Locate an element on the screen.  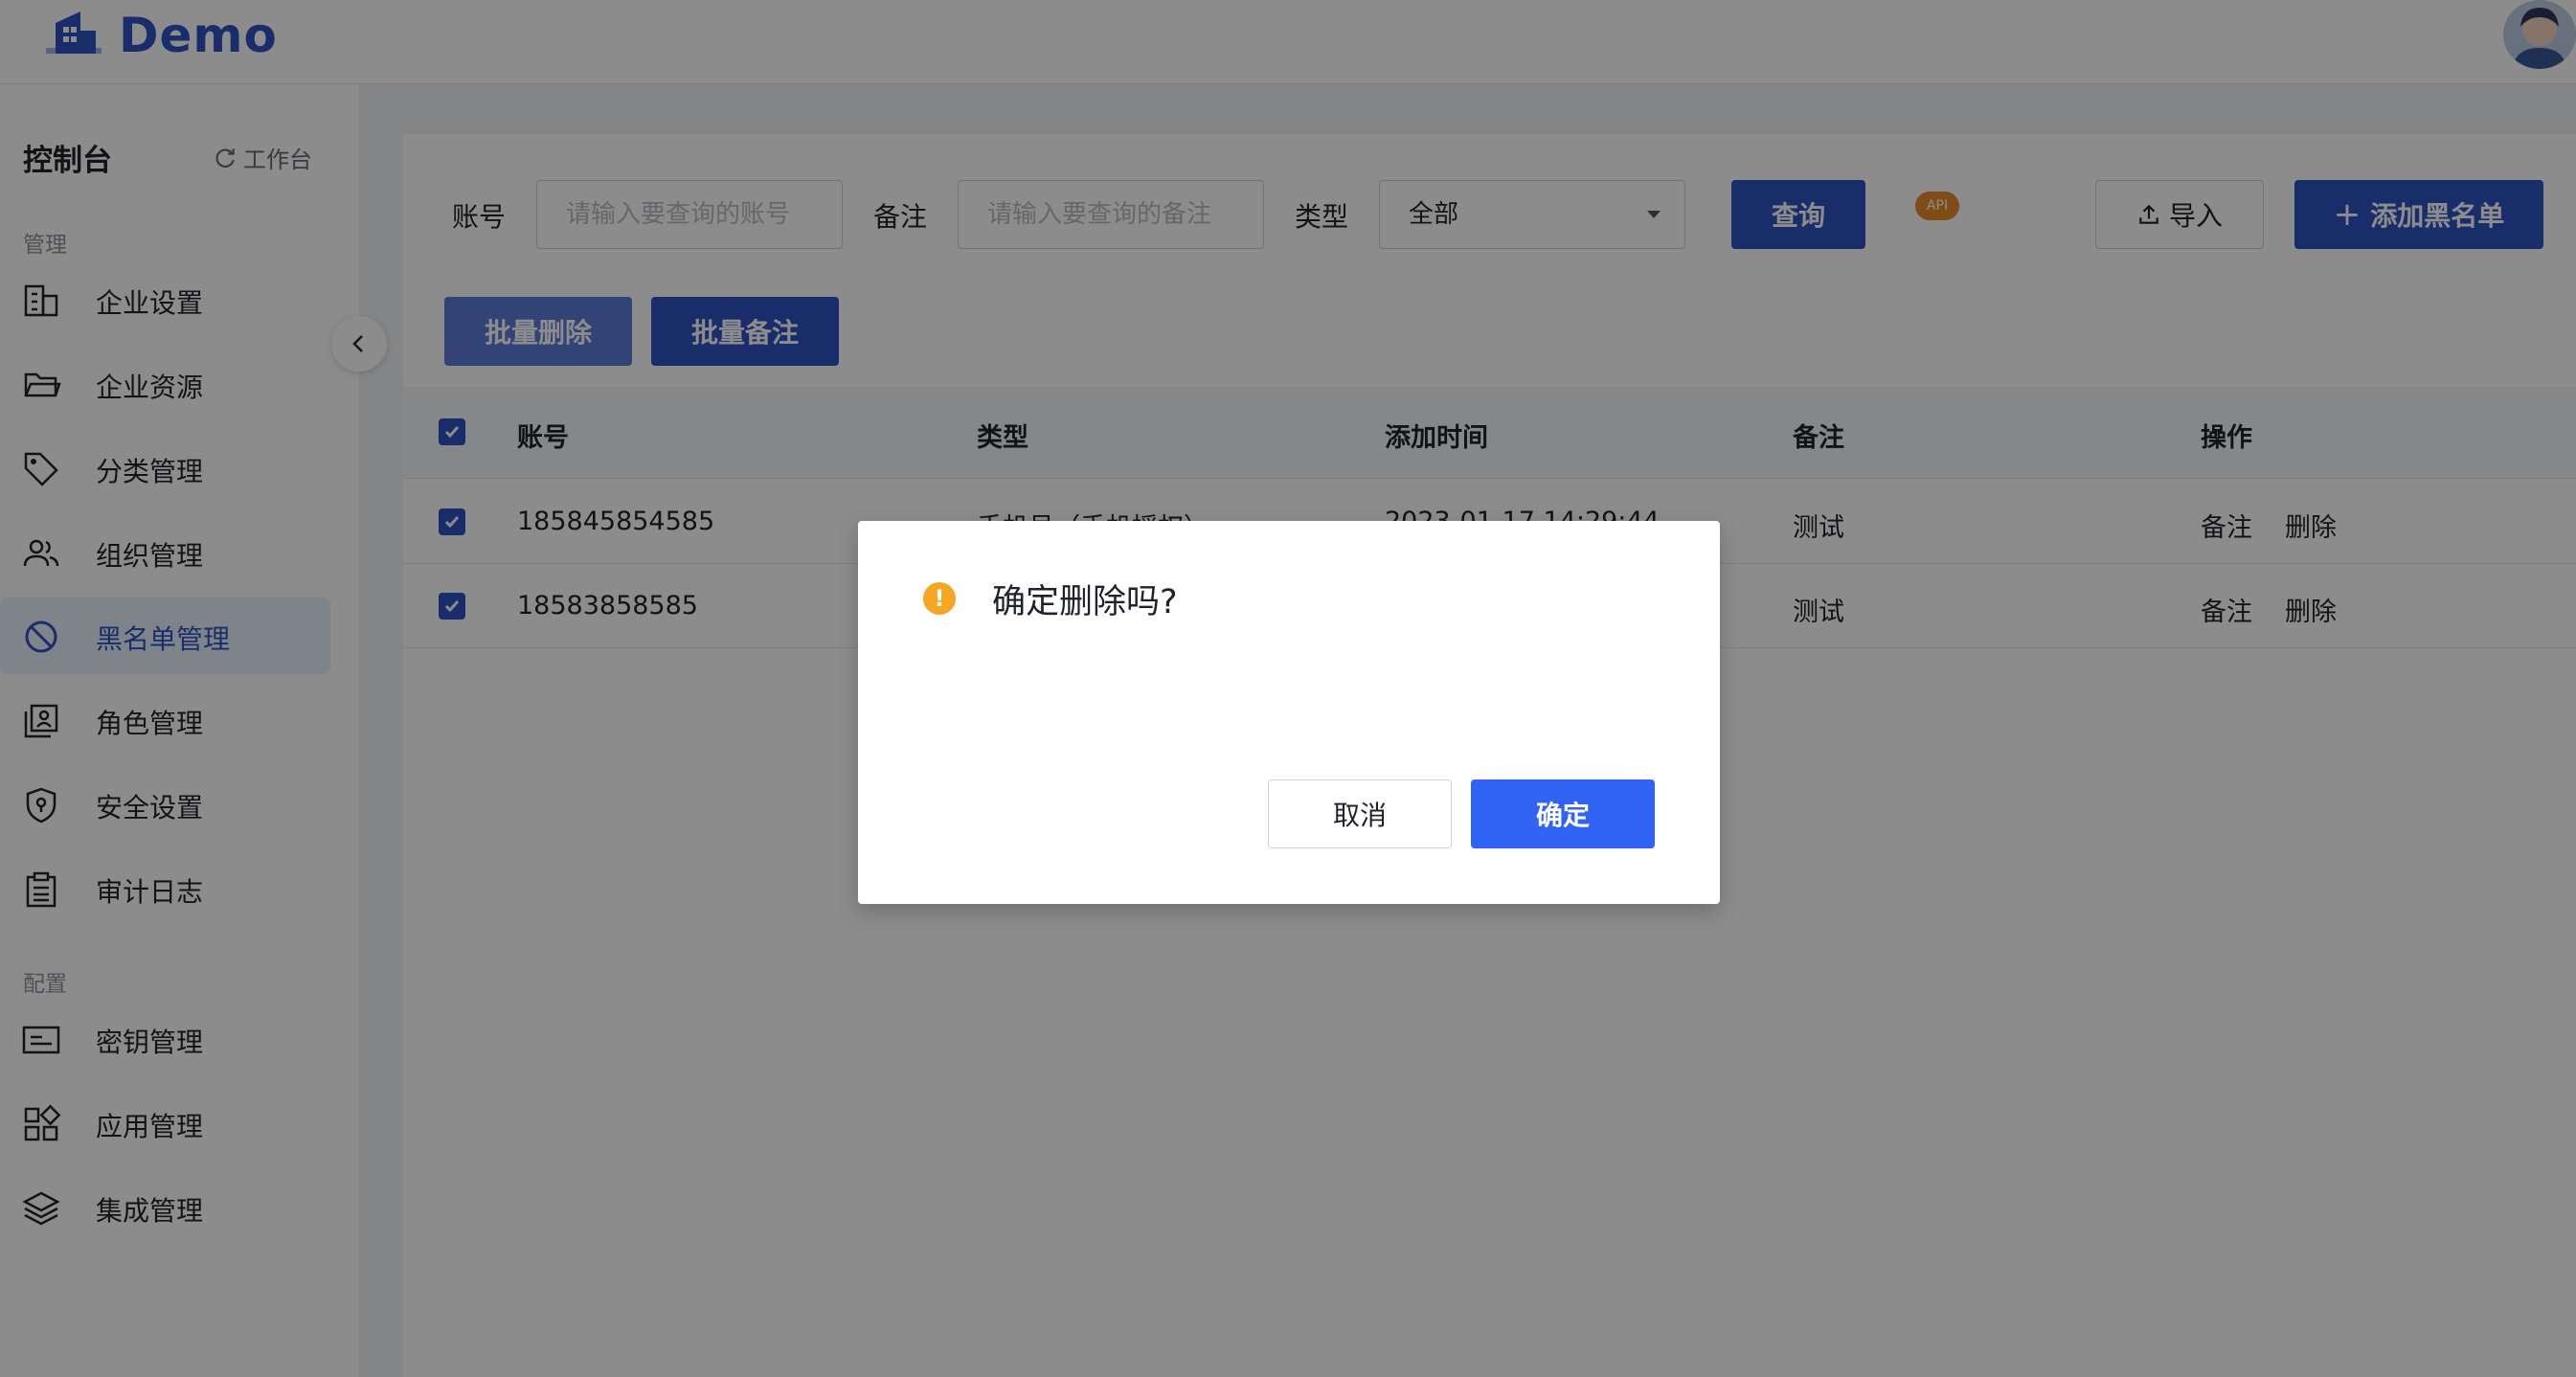
confirm-delete-modal: ! 确定删除吗? 取消 确定 is located at coordinates (1289, 713).